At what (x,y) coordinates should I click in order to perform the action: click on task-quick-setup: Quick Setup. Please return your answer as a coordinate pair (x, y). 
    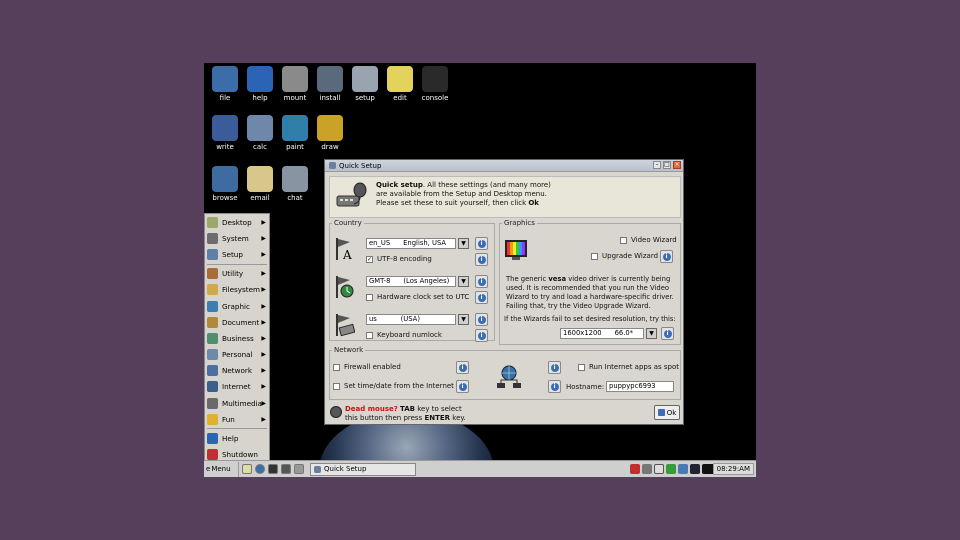
    Looking at the image, I should click on (363, 469).